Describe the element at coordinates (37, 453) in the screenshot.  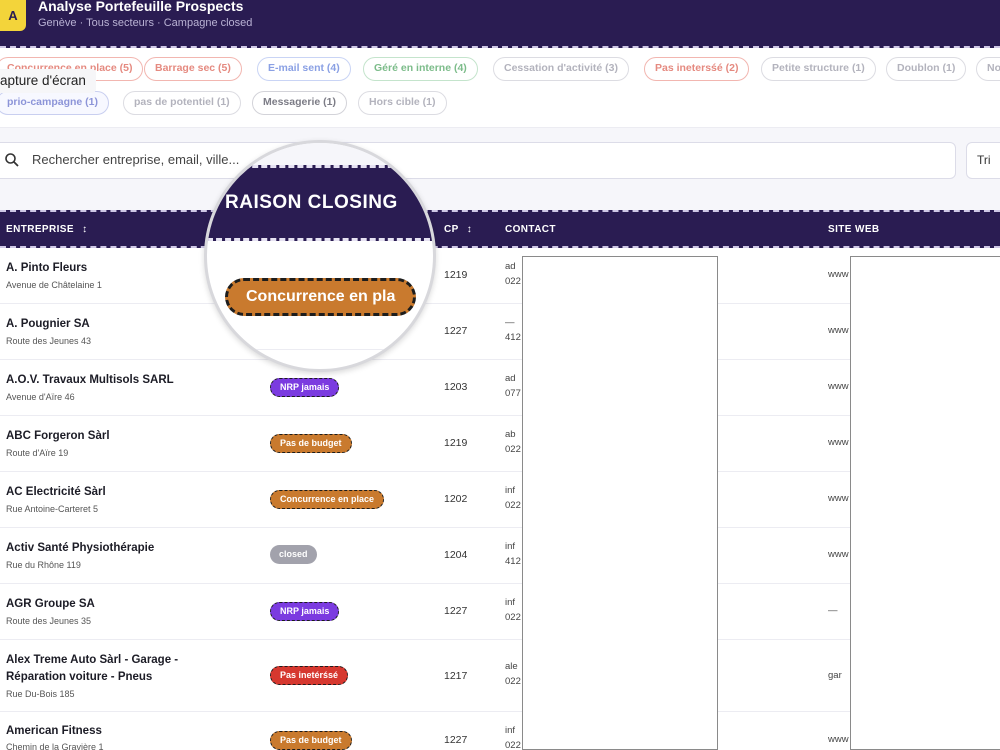
I see `company-address: Route d'Aïre 19` at that location.